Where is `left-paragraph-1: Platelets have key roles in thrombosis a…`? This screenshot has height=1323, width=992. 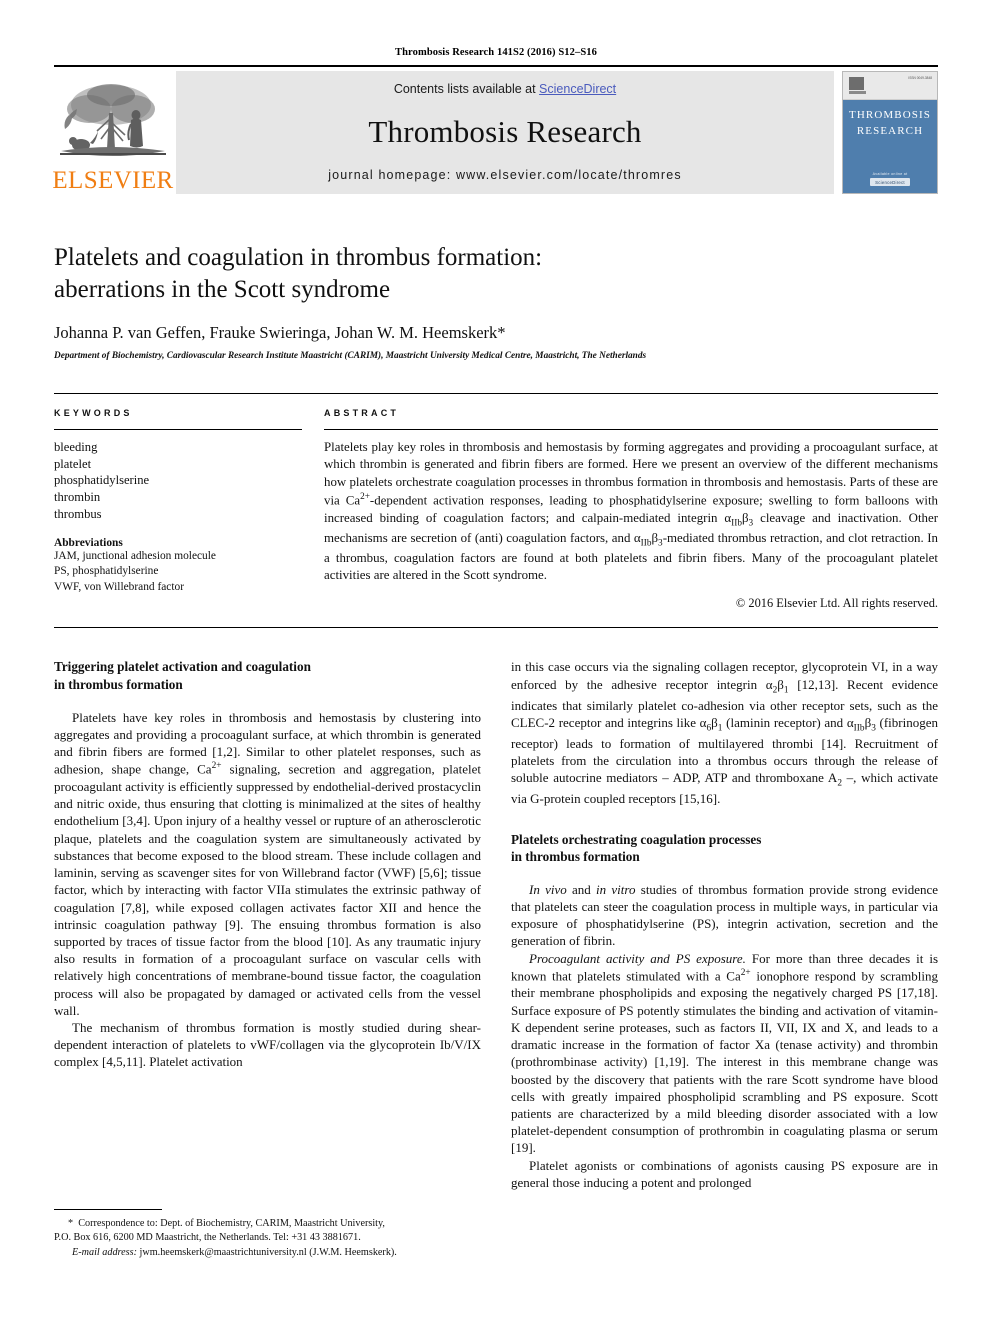 left-paragraph-1: Platelets have key roles in thrombosis a… is located at coordinates (267, 864).